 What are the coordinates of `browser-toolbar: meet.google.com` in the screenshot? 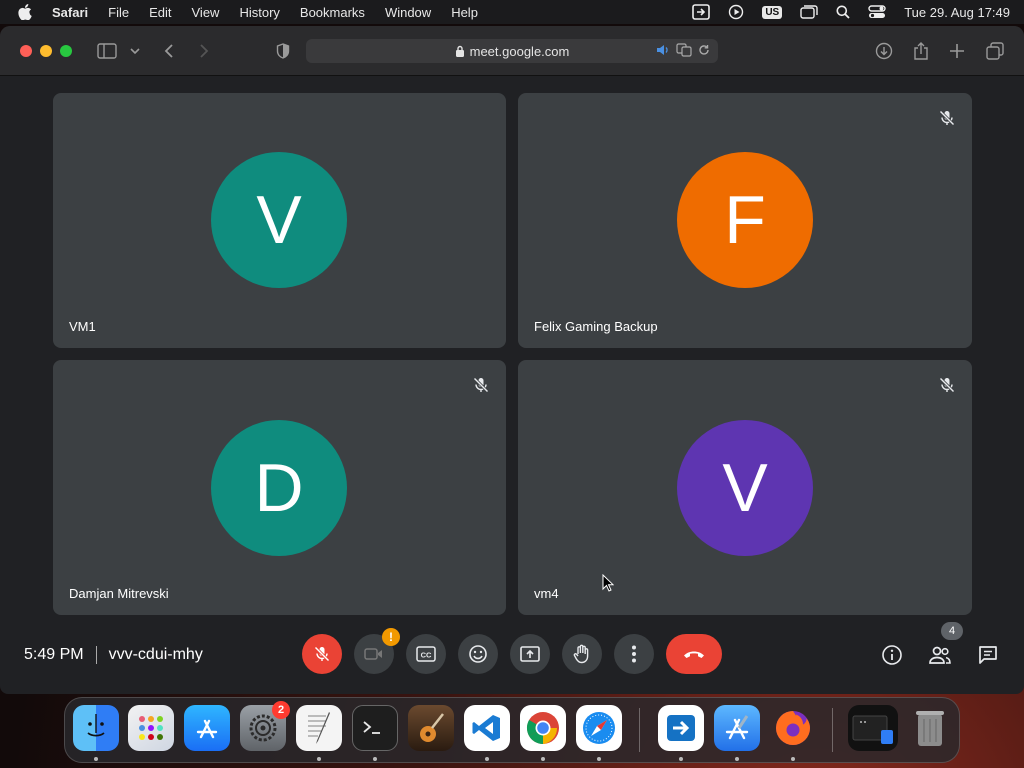 It's located at (512, 51).